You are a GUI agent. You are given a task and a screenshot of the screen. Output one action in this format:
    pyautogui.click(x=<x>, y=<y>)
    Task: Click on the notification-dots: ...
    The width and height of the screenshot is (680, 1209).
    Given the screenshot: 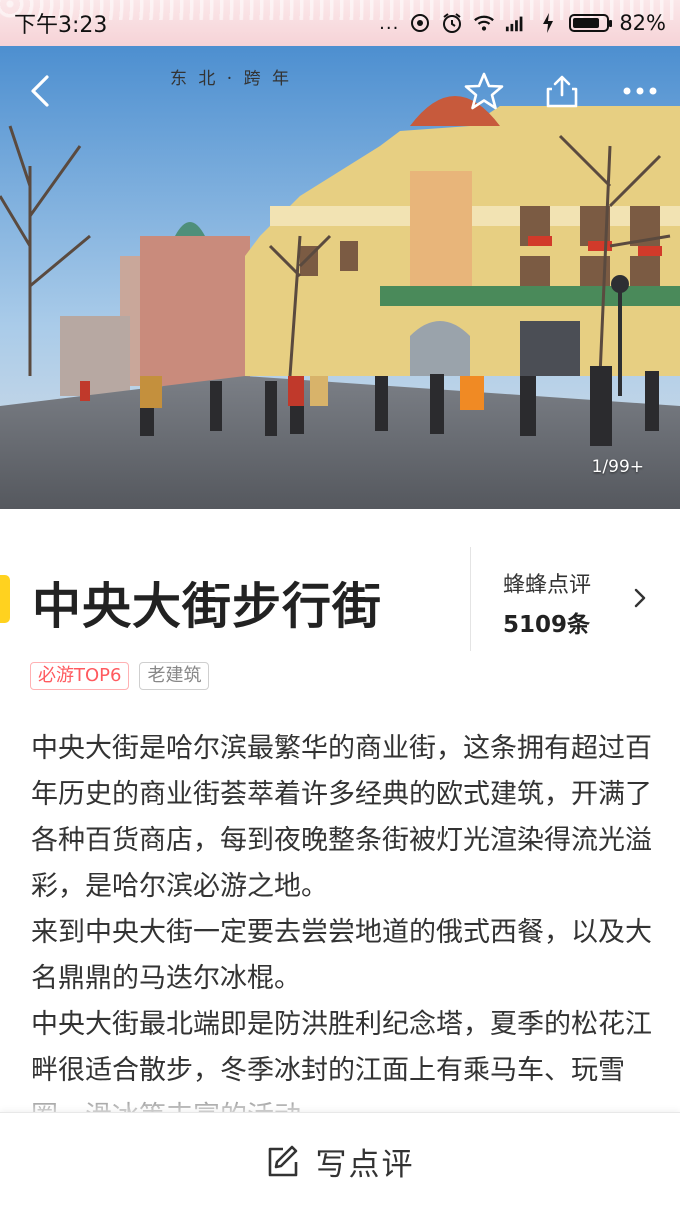 What is the action you would take?
    pyautogui.click(x=389, y=23)
    